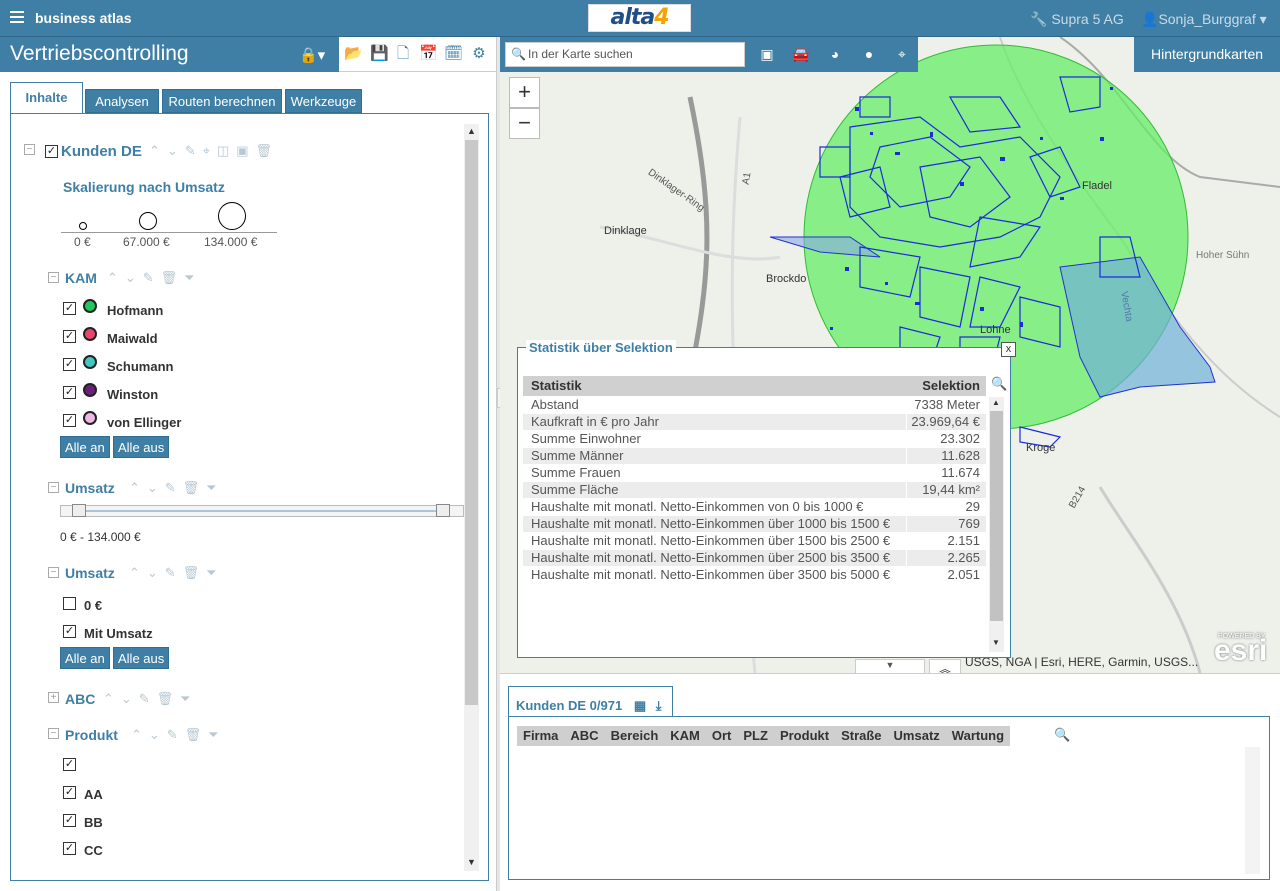  I want to click on umsatz-label-mit: Mit Umsatz, so click(118, 633).